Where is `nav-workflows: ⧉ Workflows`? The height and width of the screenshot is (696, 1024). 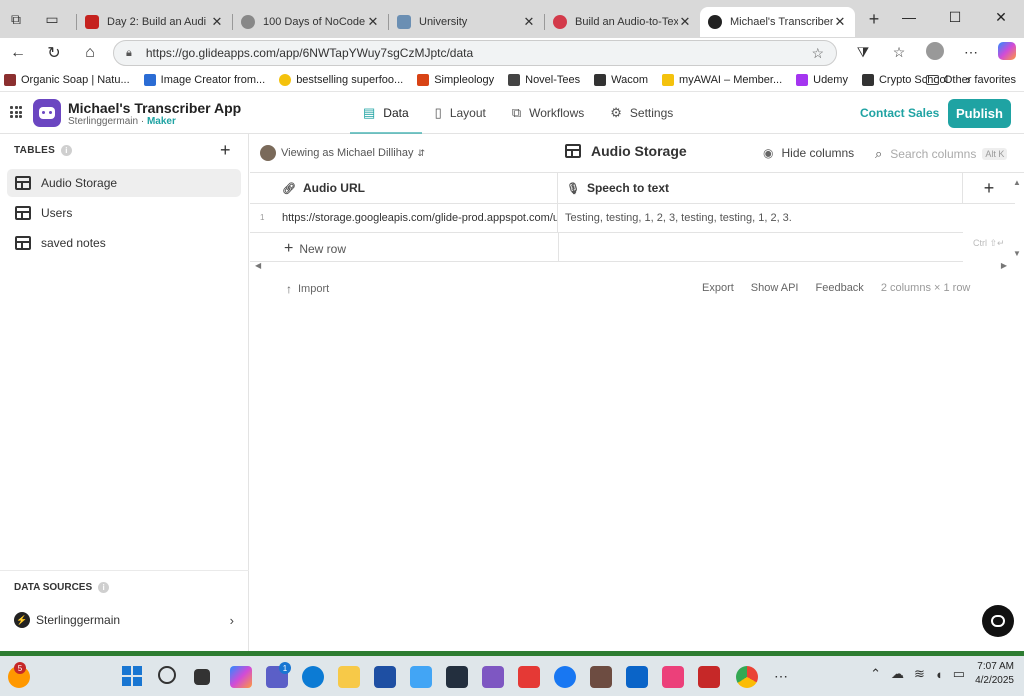 nav-workflows: ⧉ Workflows is located at coordinates (548, 113).